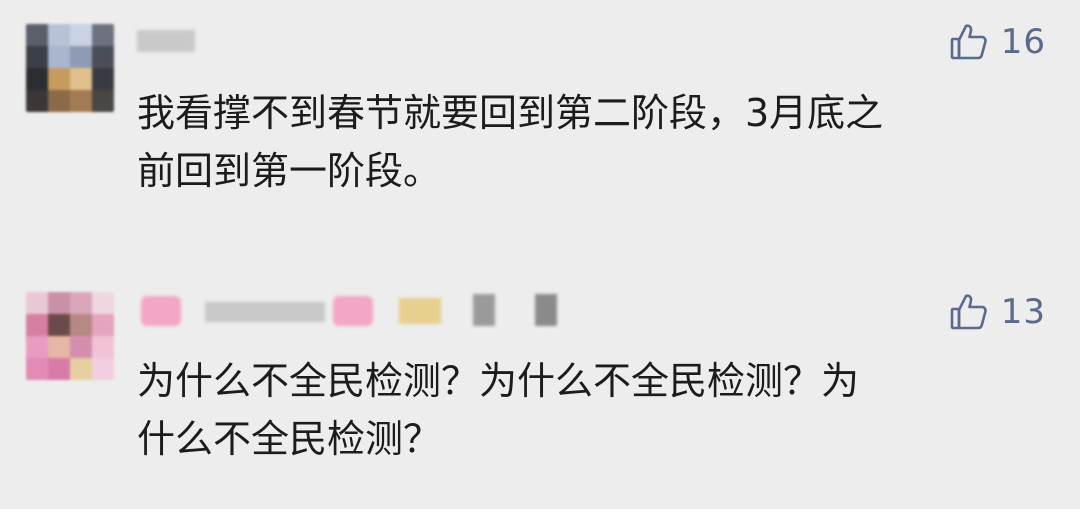 The image size is (1080, 509). What do you see at coordinates (997, 312) in the screenshot?
I see `like-button: 13` at bounding box center [997, 312].